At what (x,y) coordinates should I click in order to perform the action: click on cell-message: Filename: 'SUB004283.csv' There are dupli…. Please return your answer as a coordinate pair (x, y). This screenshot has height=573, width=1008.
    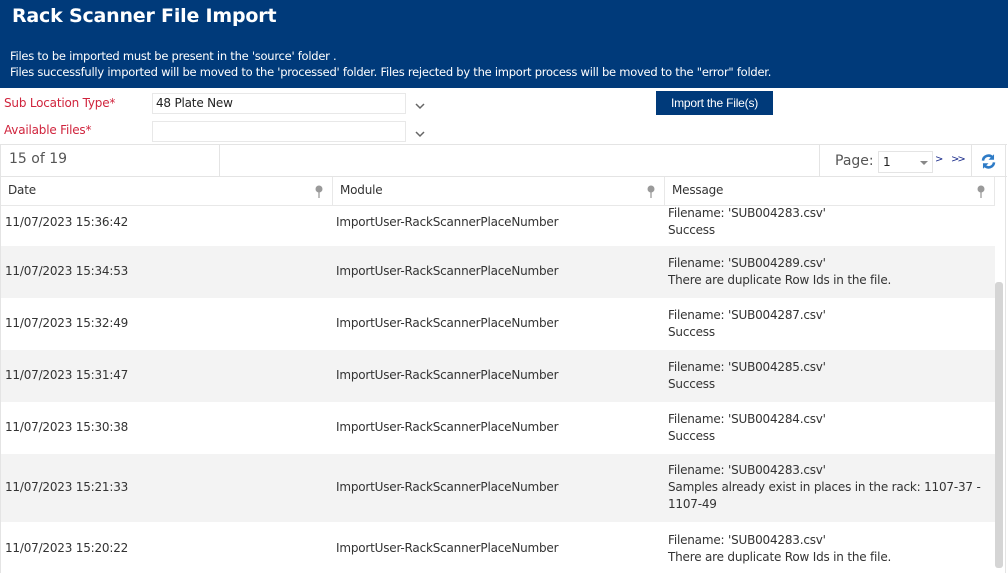
    Looking at the image, I should click on (780, 548).